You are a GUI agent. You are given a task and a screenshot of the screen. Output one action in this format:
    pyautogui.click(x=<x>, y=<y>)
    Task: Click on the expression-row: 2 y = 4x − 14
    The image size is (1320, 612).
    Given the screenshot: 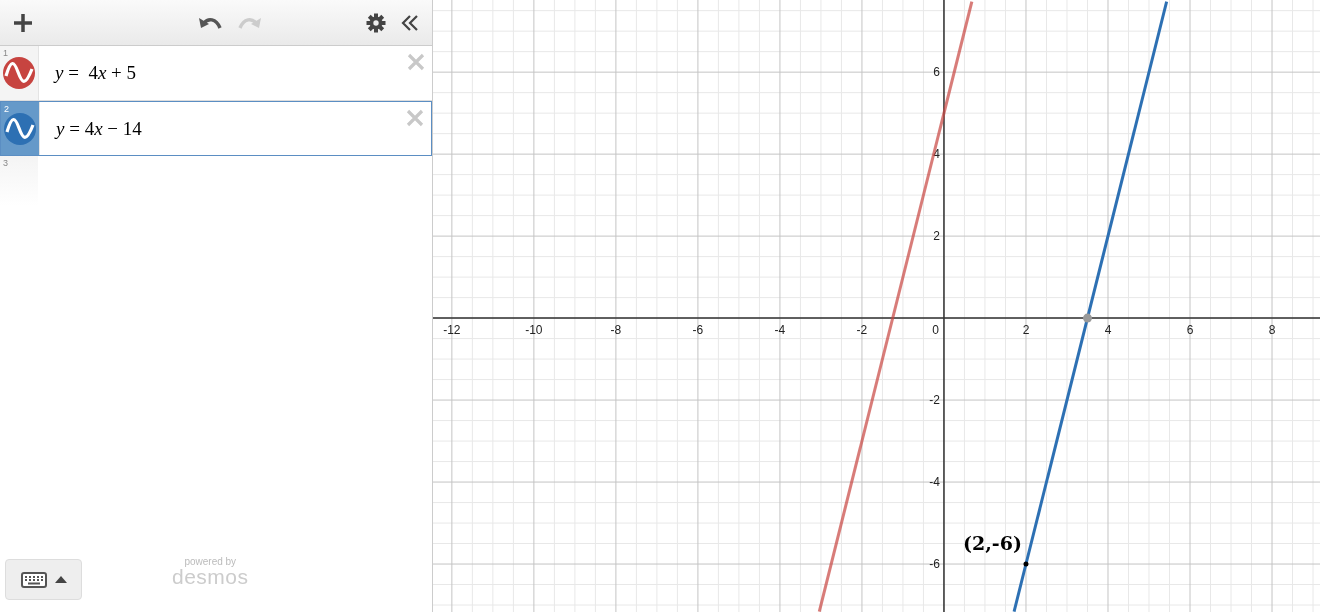 What is the action you would take?
    pyautogui.click(x=216, y=128)
    